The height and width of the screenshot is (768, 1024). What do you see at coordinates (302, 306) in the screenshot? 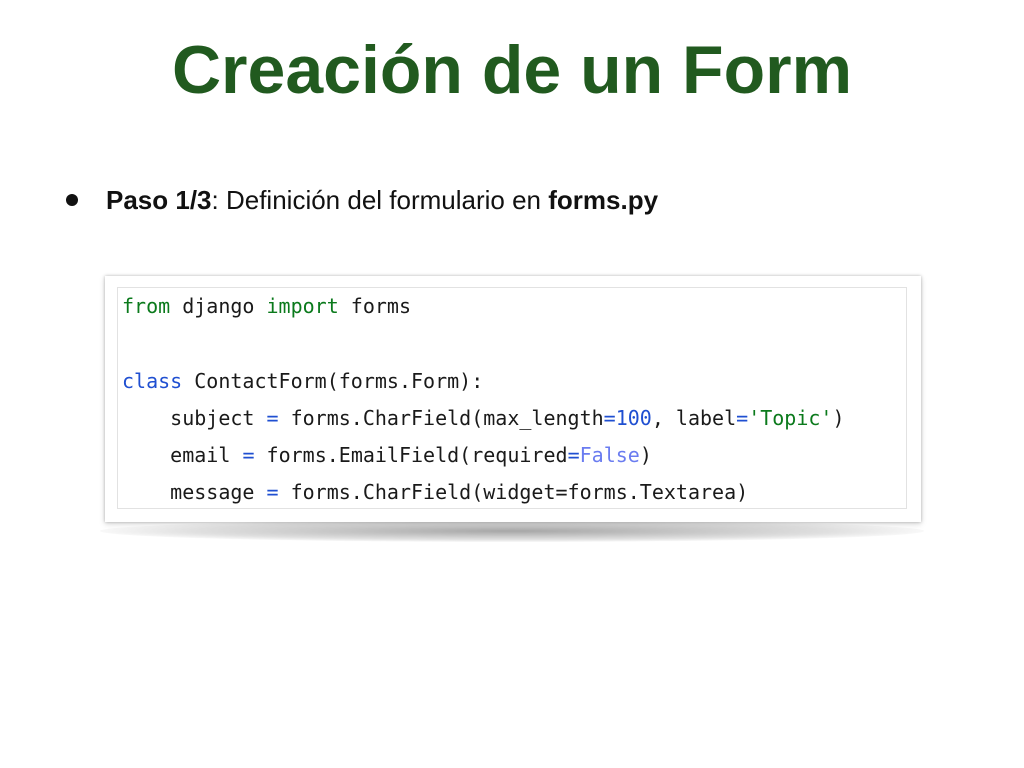
I see `keyword-import: import` at bounding box center [302, 306].